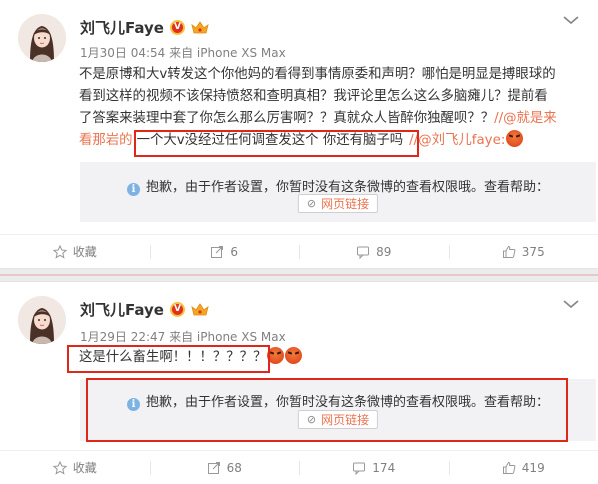 The width and height of the screenshot is (598, 484). What do you see at coordinates (499, 118) in the screenshot?
I see `repost-prefix: //` at bounding box center [499, 118].